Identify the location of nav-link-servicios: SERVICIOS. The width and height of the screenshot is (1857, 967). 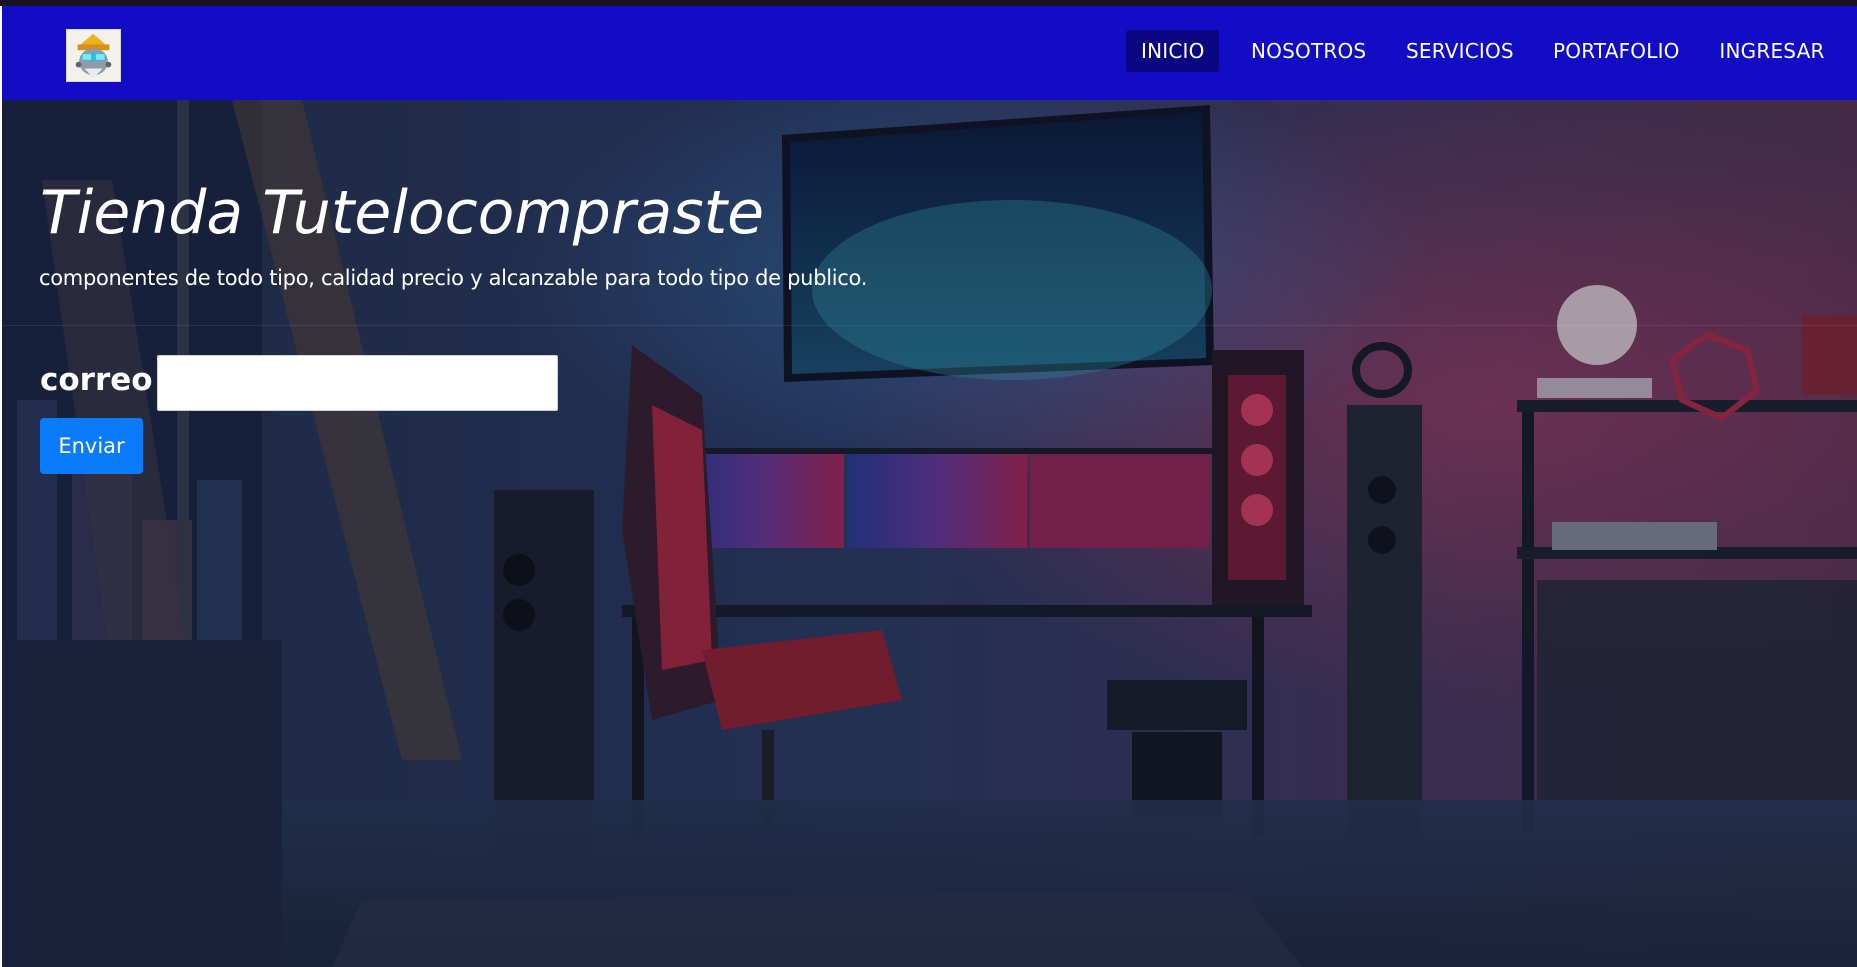
(1456, 51).